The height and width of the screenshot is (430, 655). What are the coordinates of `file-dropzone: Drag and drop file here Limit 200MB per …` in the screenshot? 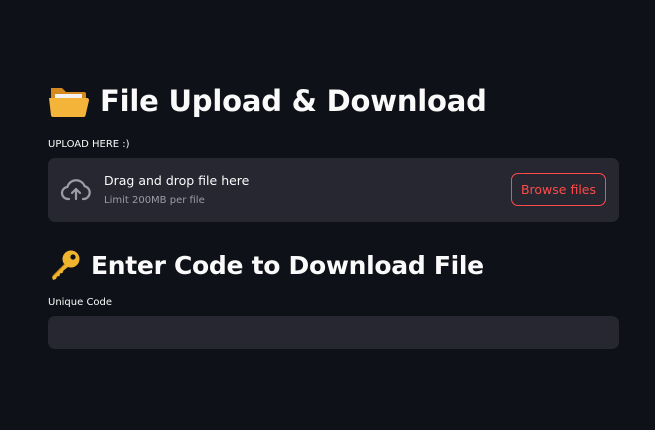 It's located at (333, 190).